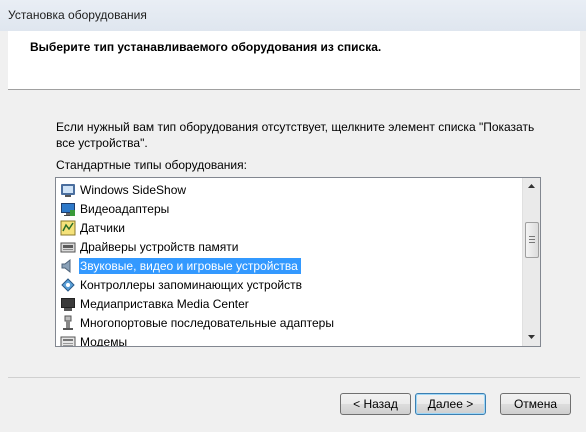  What do you see at coordinates (191, 284) in the screenshot?
I see `list-item-label: Контроллеры запоминающих устройств` at bounding box center [191, 284].